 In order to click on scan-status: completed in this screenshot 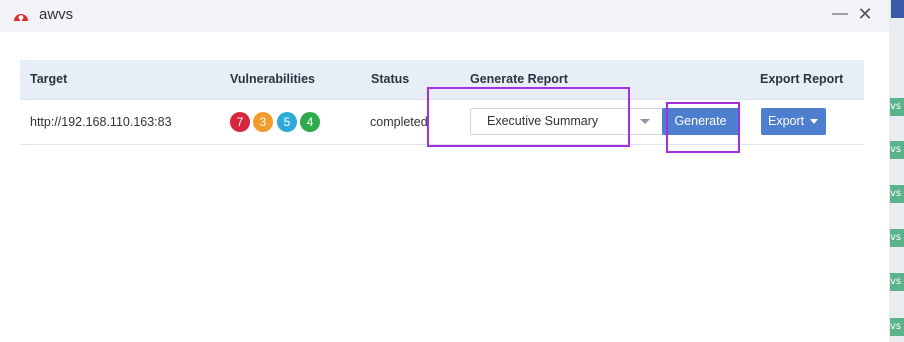, I will do `click(399, 122)`.